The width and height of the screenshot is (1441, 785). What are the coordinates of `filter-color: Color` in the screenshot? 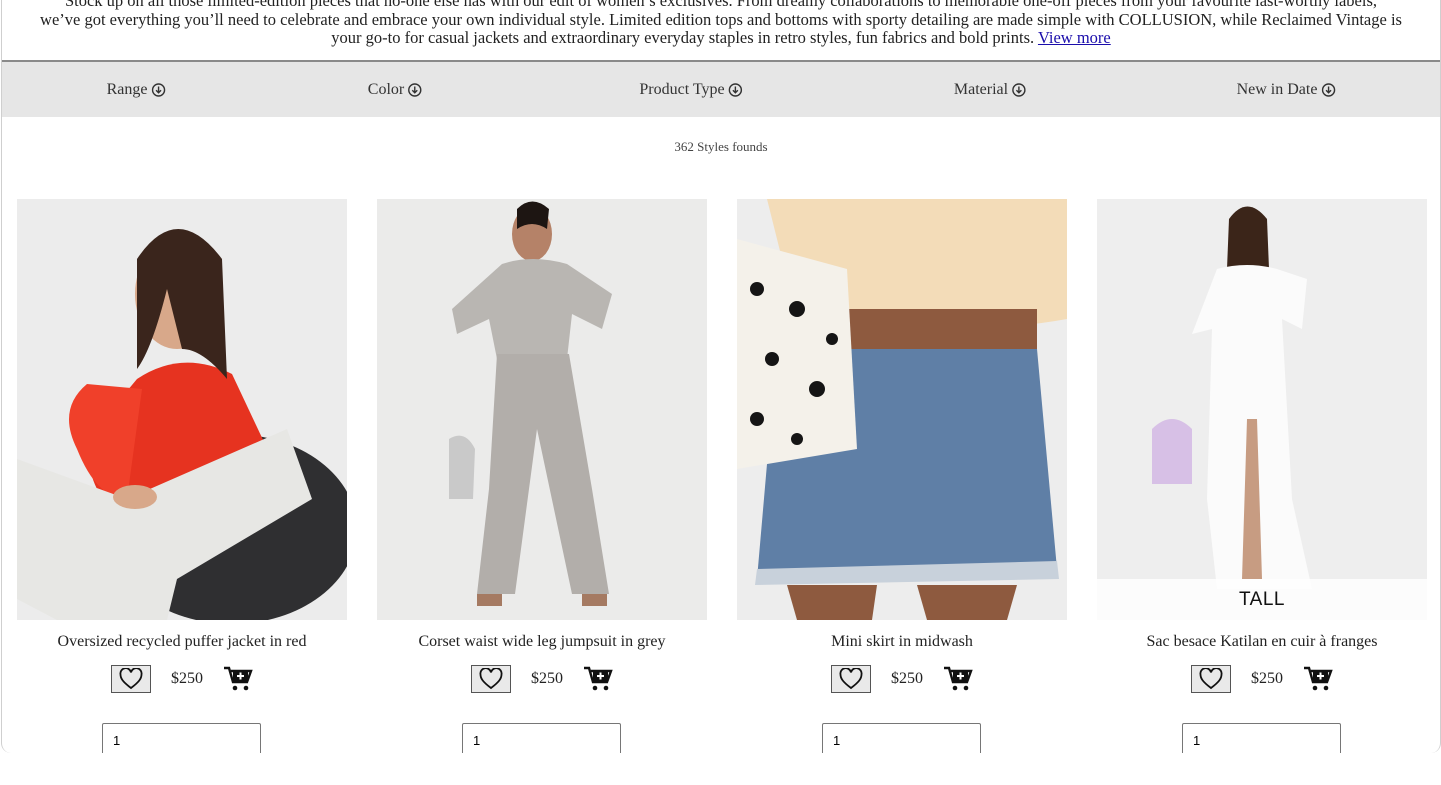 It's located at (395, 89).